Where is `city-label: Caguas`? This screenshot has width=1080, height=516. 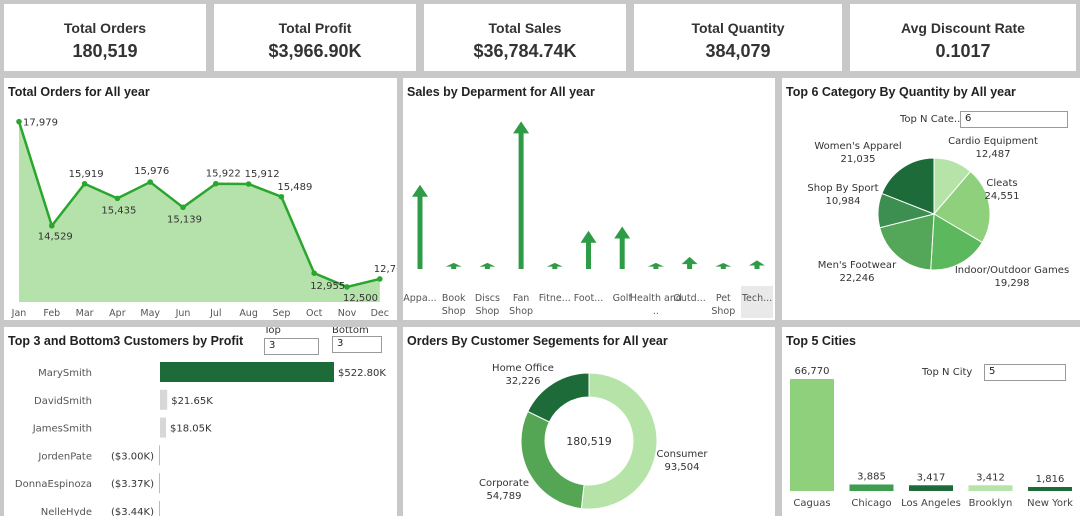 city-label: Caguas is located at coordinates (811, 503).